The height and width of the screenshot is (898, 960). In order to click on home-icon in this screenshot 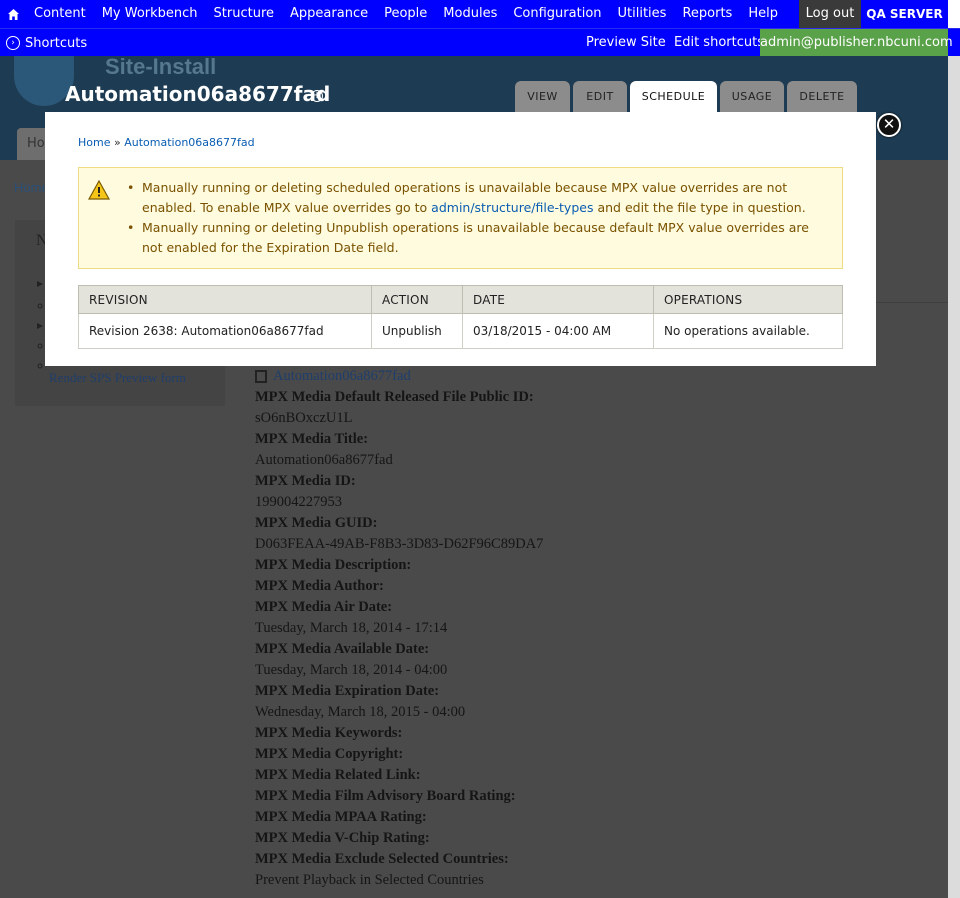, I will do `click(13, 14)`.